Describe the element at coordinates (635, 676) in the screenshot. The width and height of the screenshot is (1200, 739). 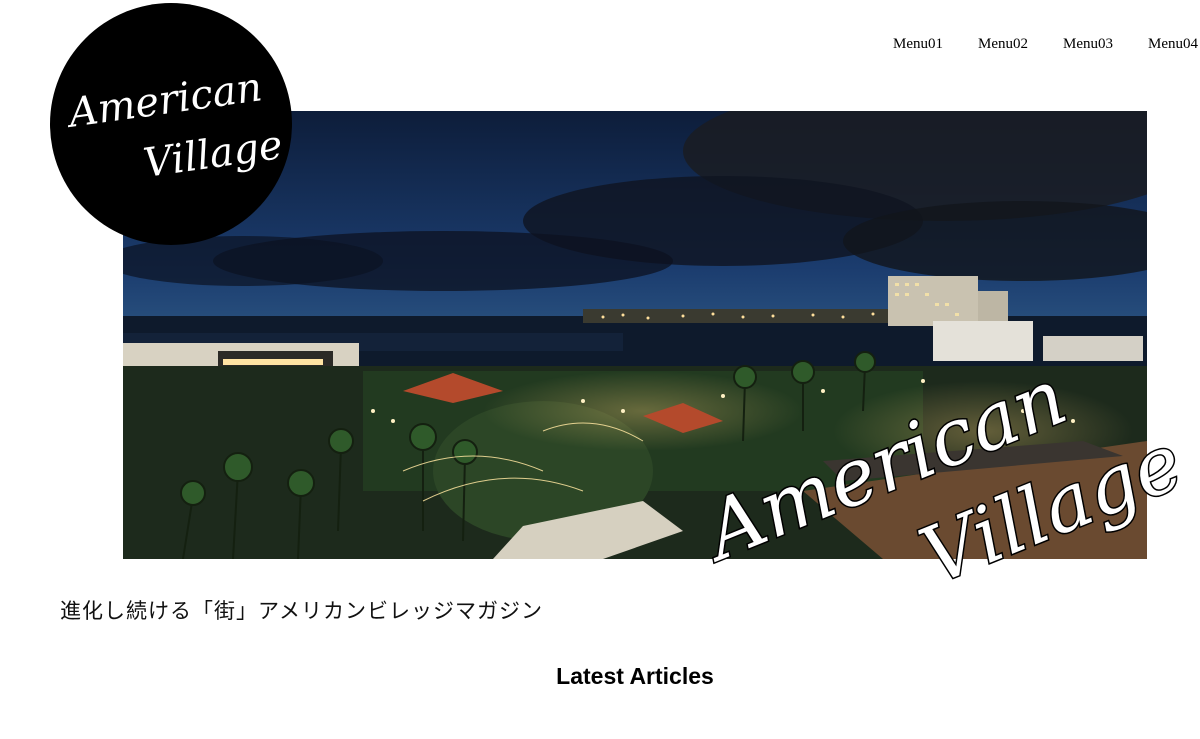
I see `latest-articles-heading: Latest Articles` at that location.